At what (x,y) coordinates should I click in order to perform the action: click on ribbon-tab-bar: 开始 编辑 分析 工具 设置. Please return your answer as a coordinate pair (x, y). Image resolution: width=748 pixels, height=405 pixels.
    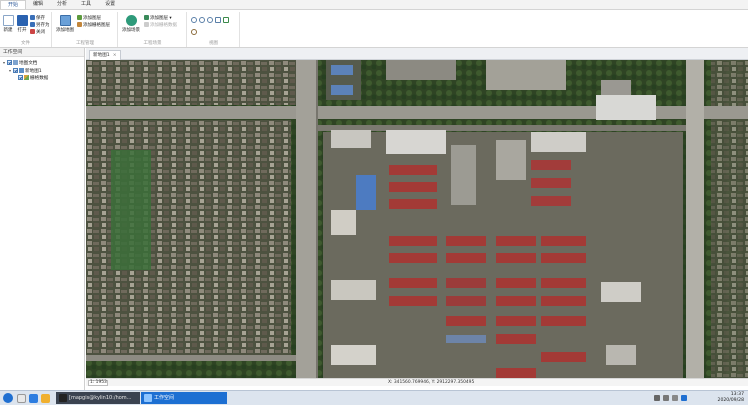
    Looking at the image, I should click on (374, 5).